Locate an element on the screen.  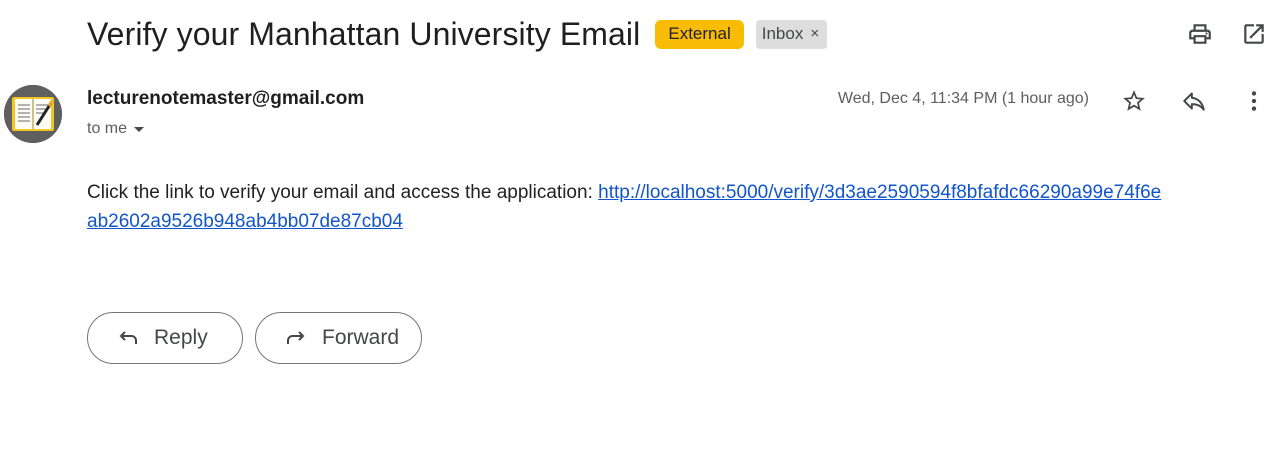
inbox-label: Inbox × is located at coordinates (791, 34).